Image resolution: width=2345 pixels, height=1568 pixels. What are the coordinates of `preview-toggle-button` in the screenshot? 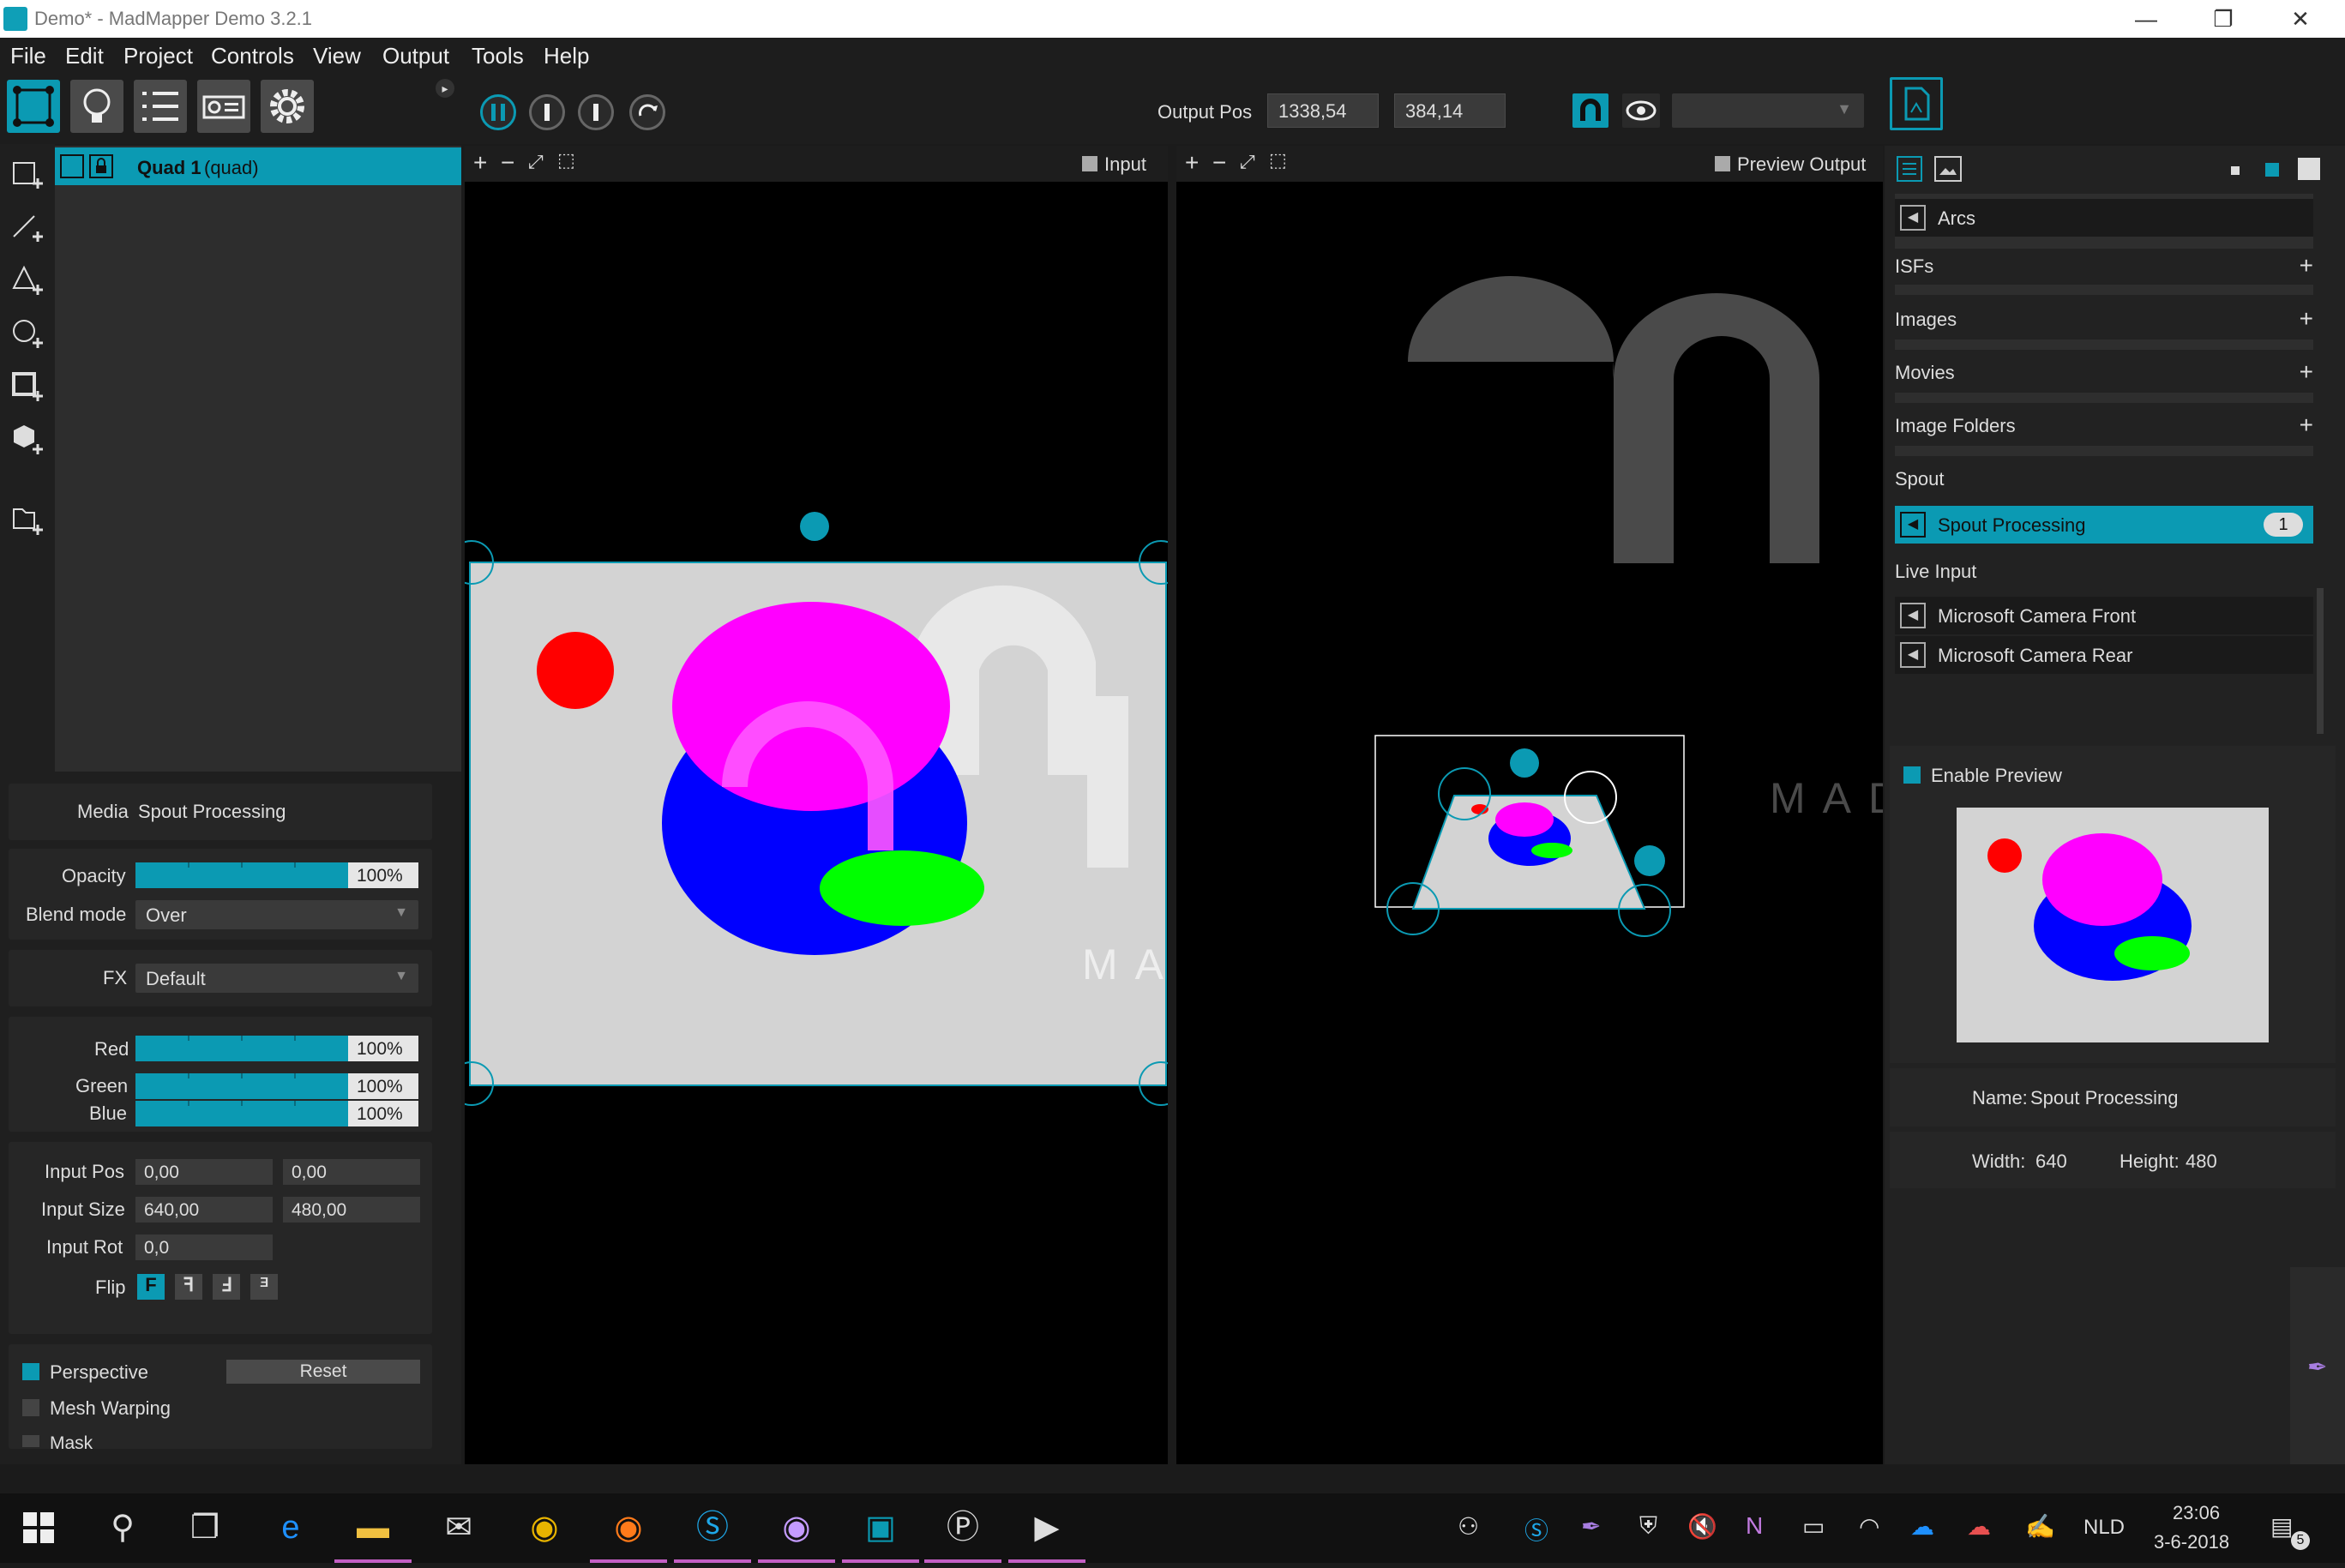 It's located at (1641, 110).